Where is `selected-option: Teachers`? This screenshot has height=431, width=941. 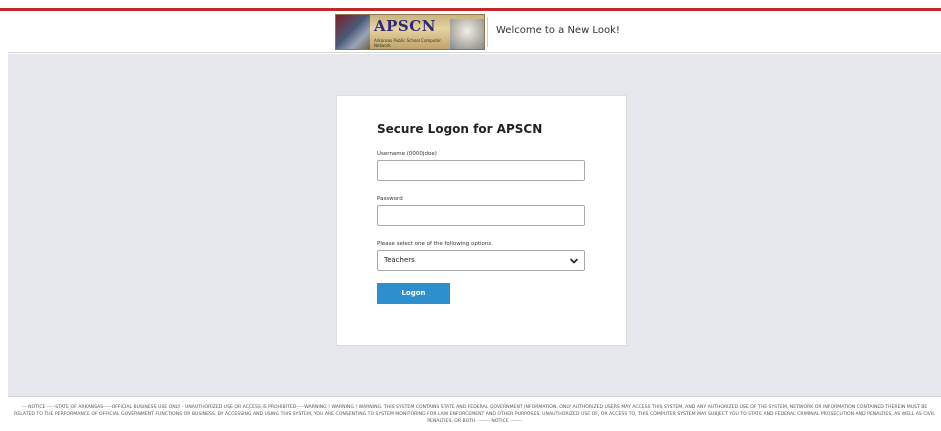 selected-option: Teachers is located at coordinates (399, 260).